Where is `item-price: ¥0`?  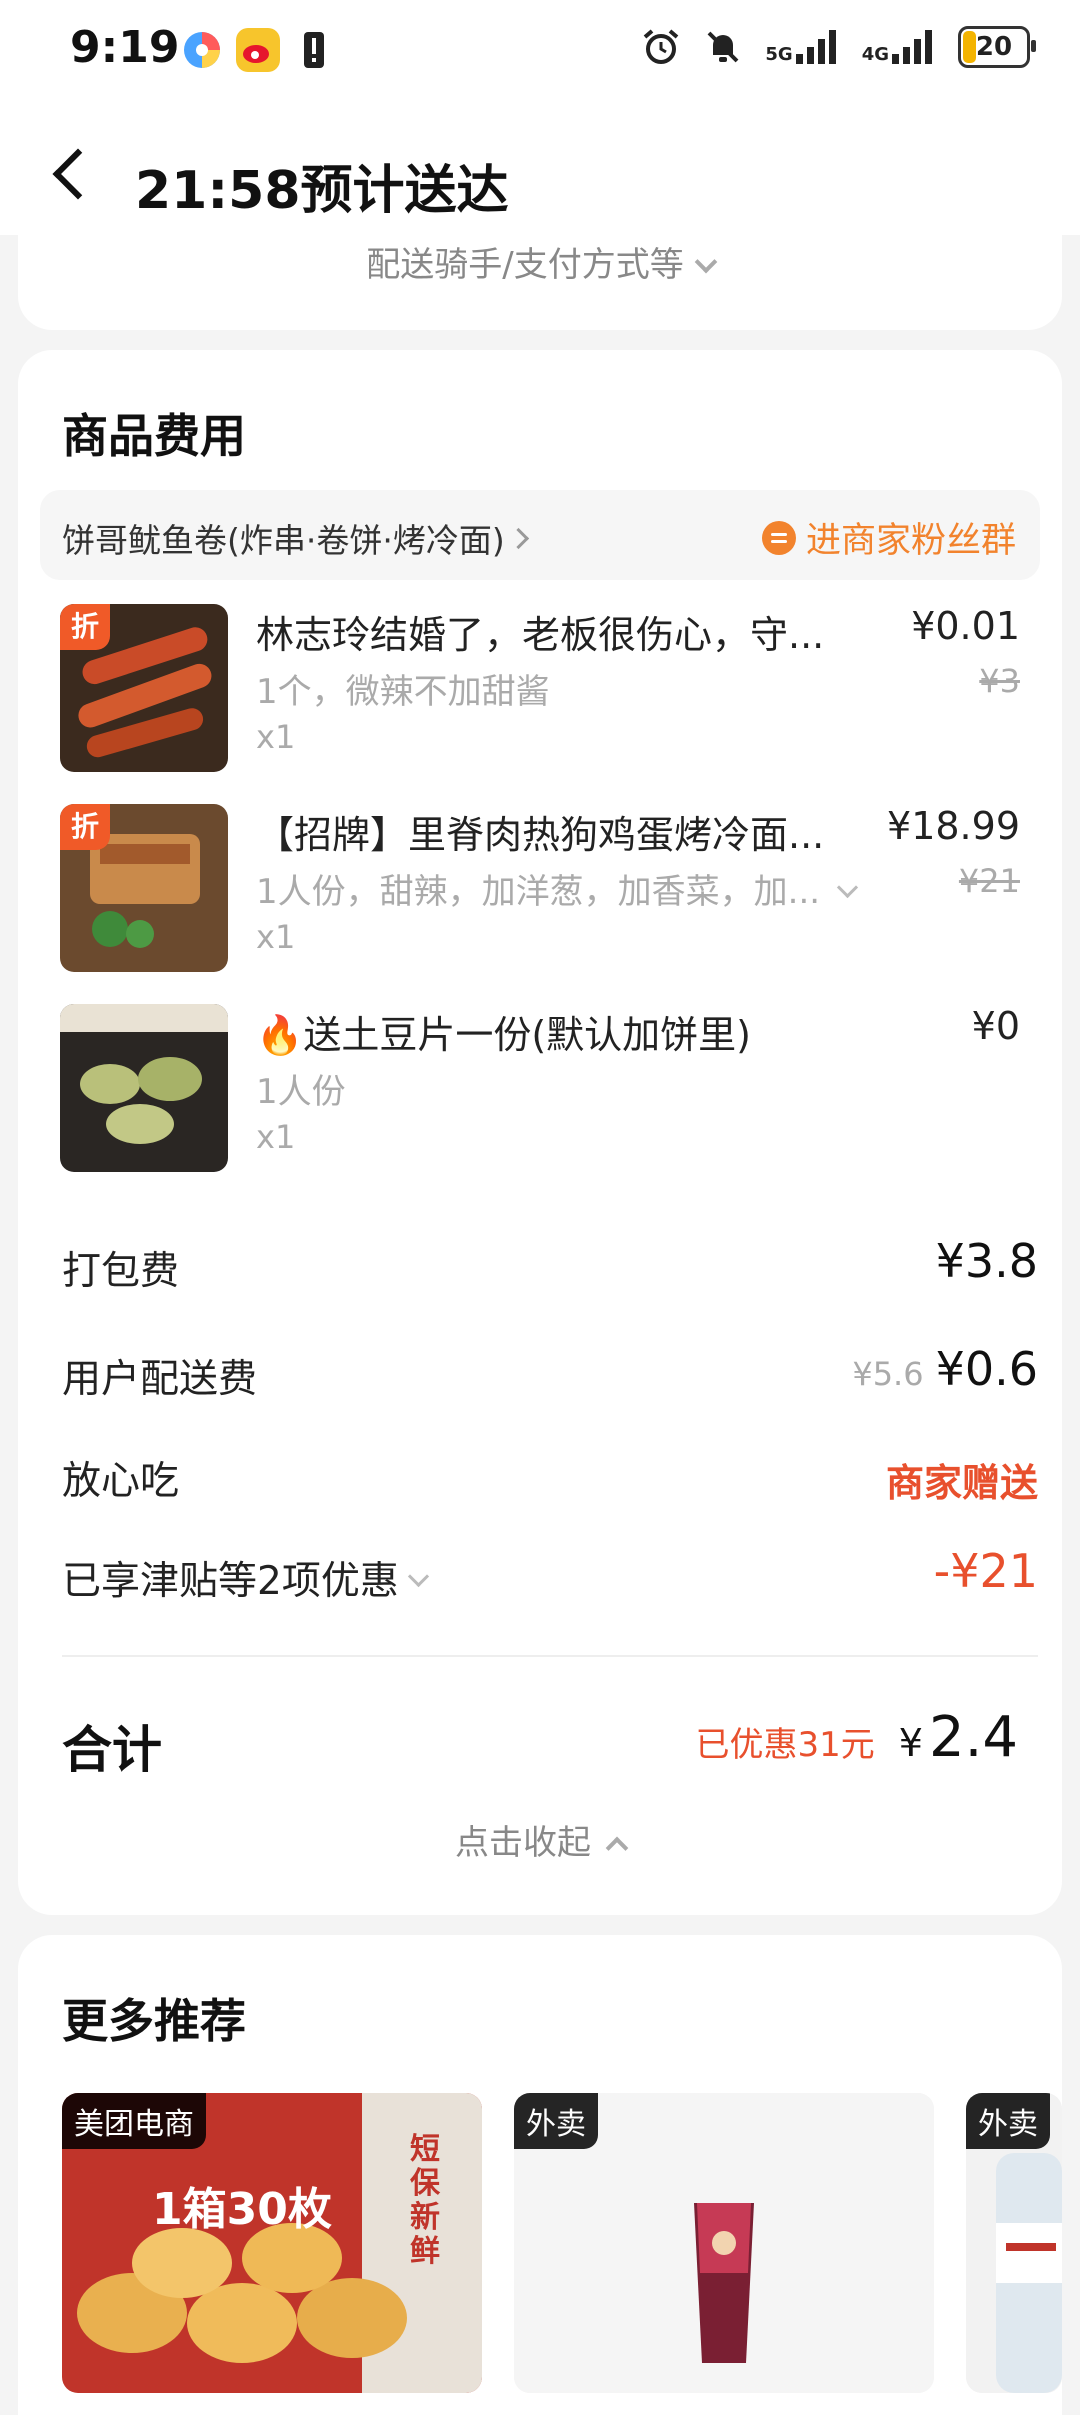
item-price: ¥0 is located at coordinates (995, 1026).